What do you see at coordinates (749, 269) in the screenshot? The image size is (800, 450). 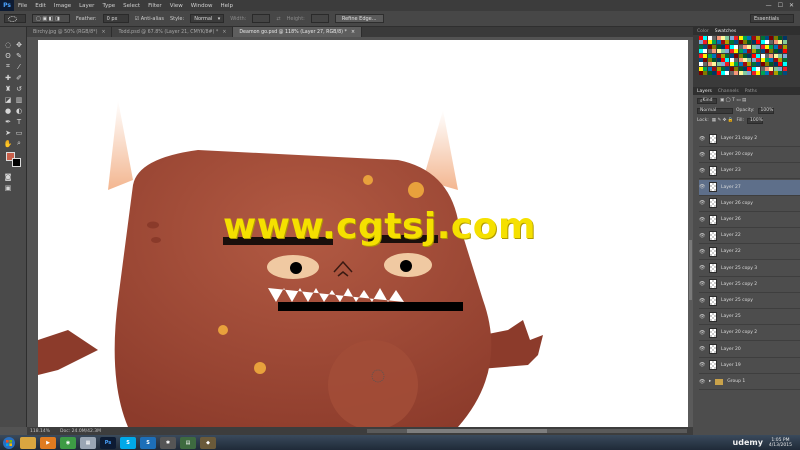 I see `layer-row: 👁 Layer 25 copy 3` at bounding box center [749, 269].